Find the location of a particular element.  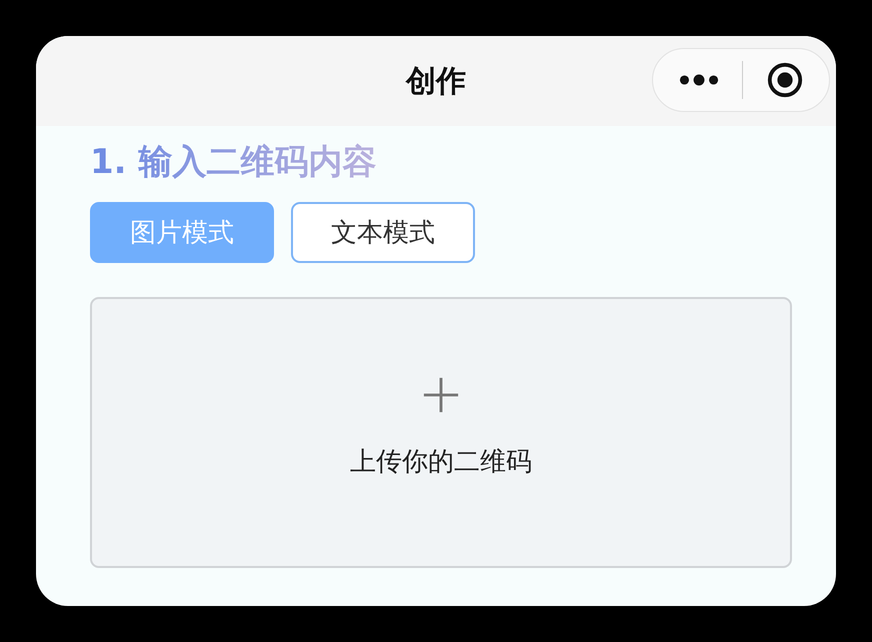

window-title: 创作 is located at coordinates (436, 81).